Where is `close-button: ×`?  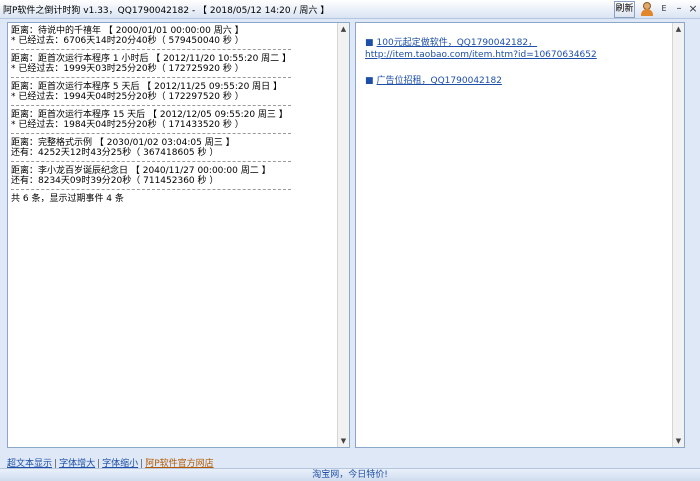 close-button: × is located at coordinates (693, 8).